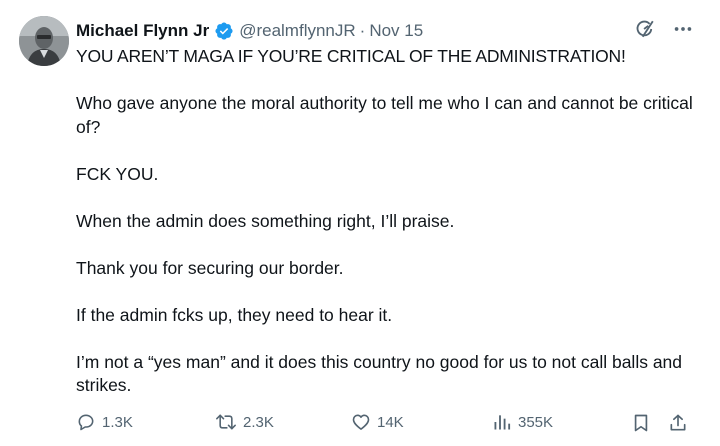  Describe the element at coordinates (536, 422) in the screenshot. I see `views-count: 355K` at that location.